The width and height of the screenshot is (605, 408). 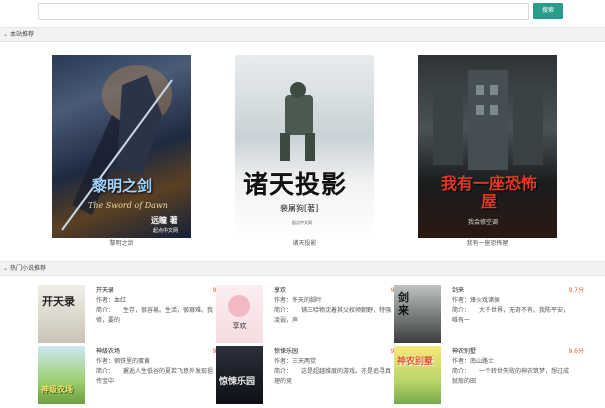 What do you see at coordinates (548, 11) in the screenshot?
I see `search-button: 搜索` at bounding box center [548, 11].